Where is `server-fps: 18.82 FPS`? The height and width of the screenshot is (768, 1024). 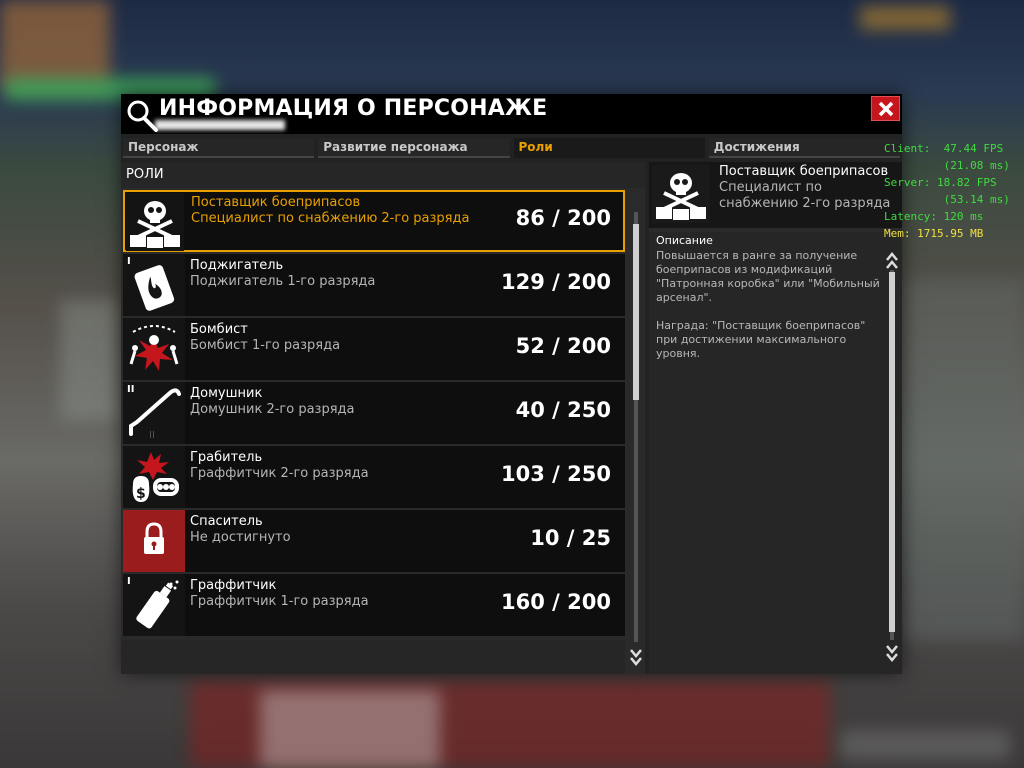
server-fps: 18.82 FPS is located at coordinates (966, 182).